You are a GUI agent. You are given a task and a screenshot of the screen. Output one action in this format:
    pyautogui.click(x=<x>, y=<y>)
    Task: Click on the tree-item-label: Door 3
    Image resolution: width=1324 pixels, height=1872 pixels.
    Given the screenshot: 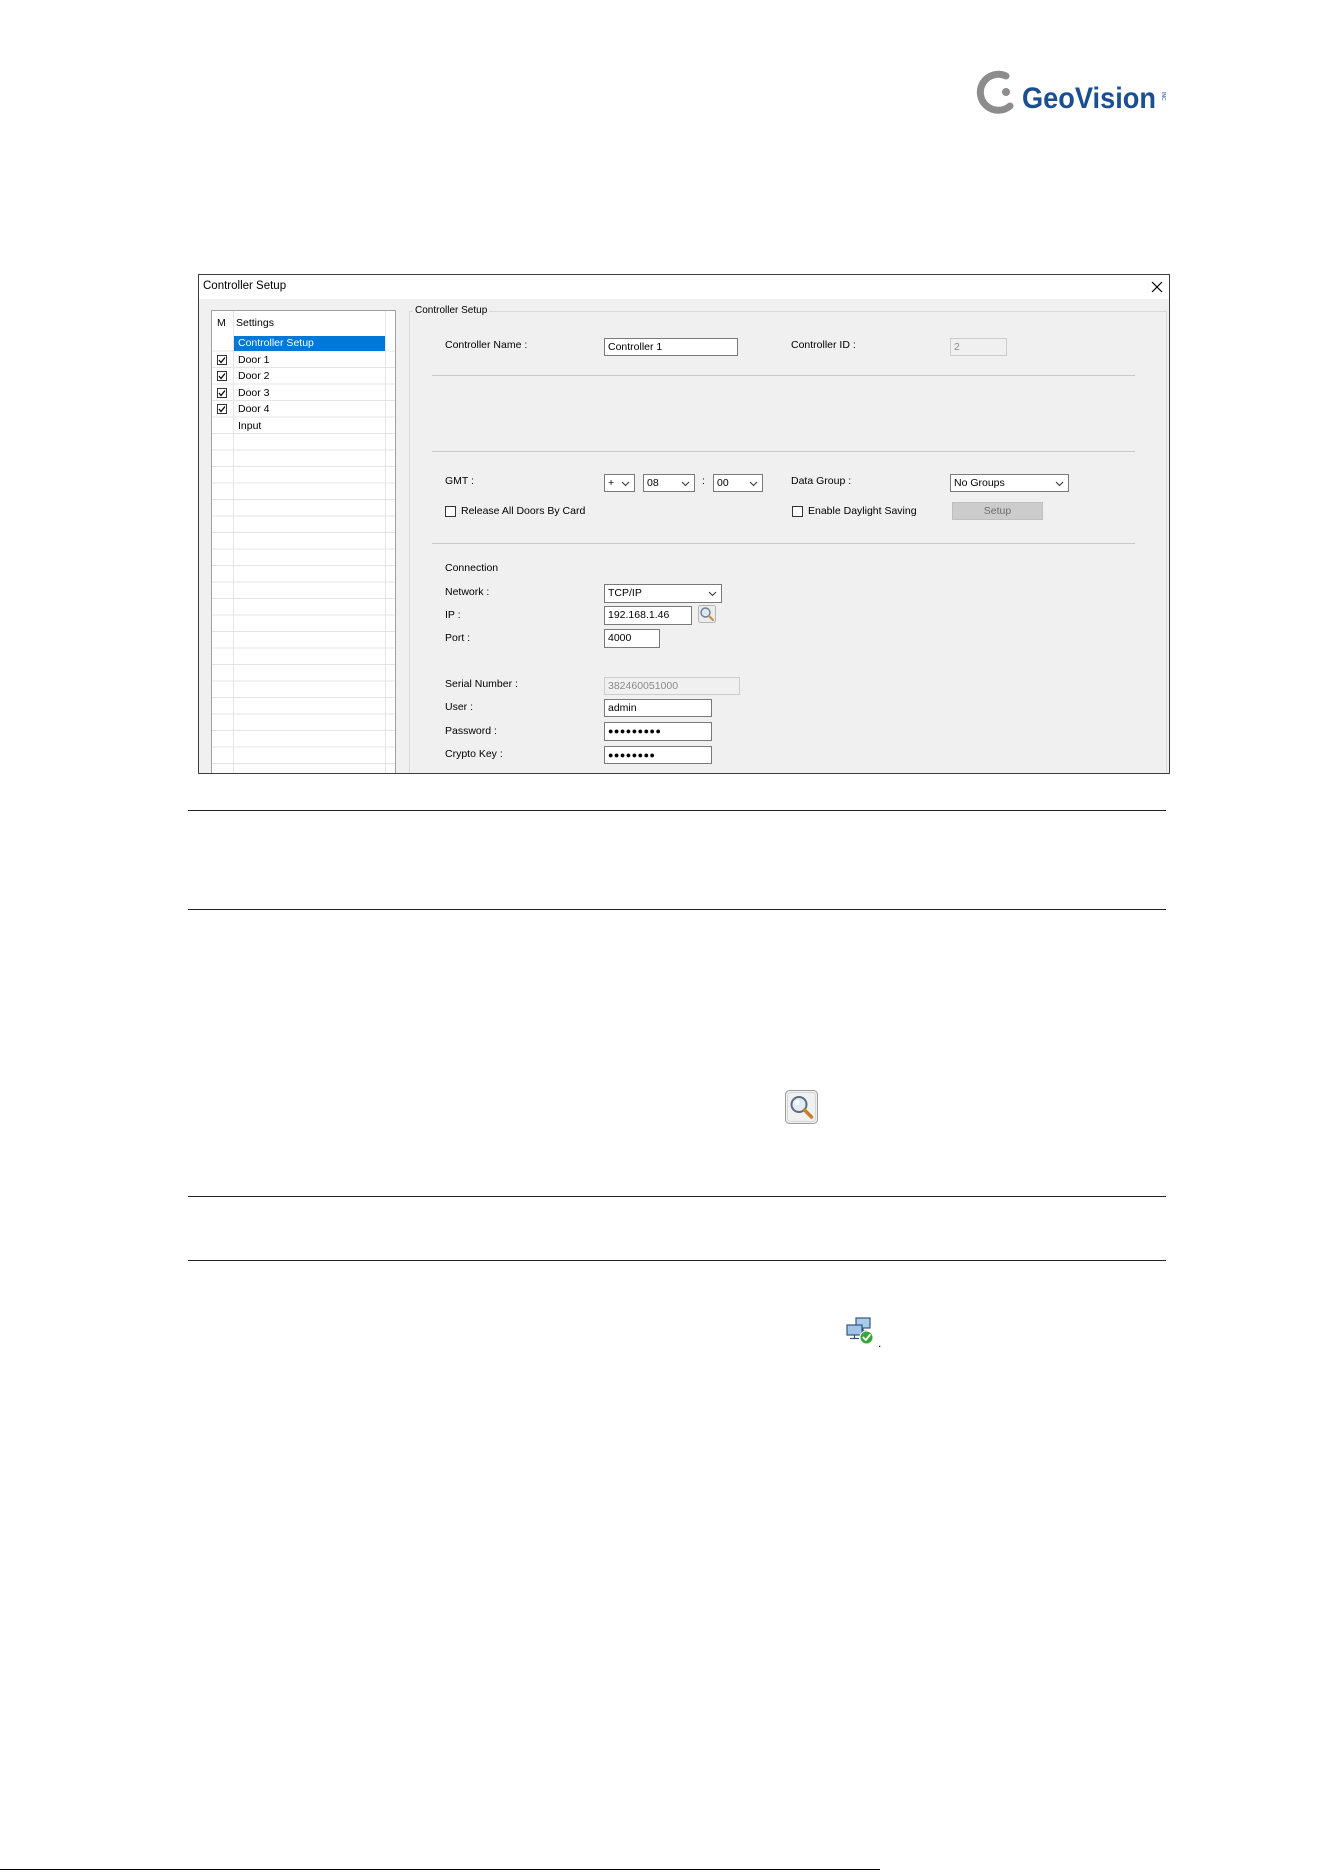 What is the action you would take?
    pyautogui.click(x=254, y=392)
    